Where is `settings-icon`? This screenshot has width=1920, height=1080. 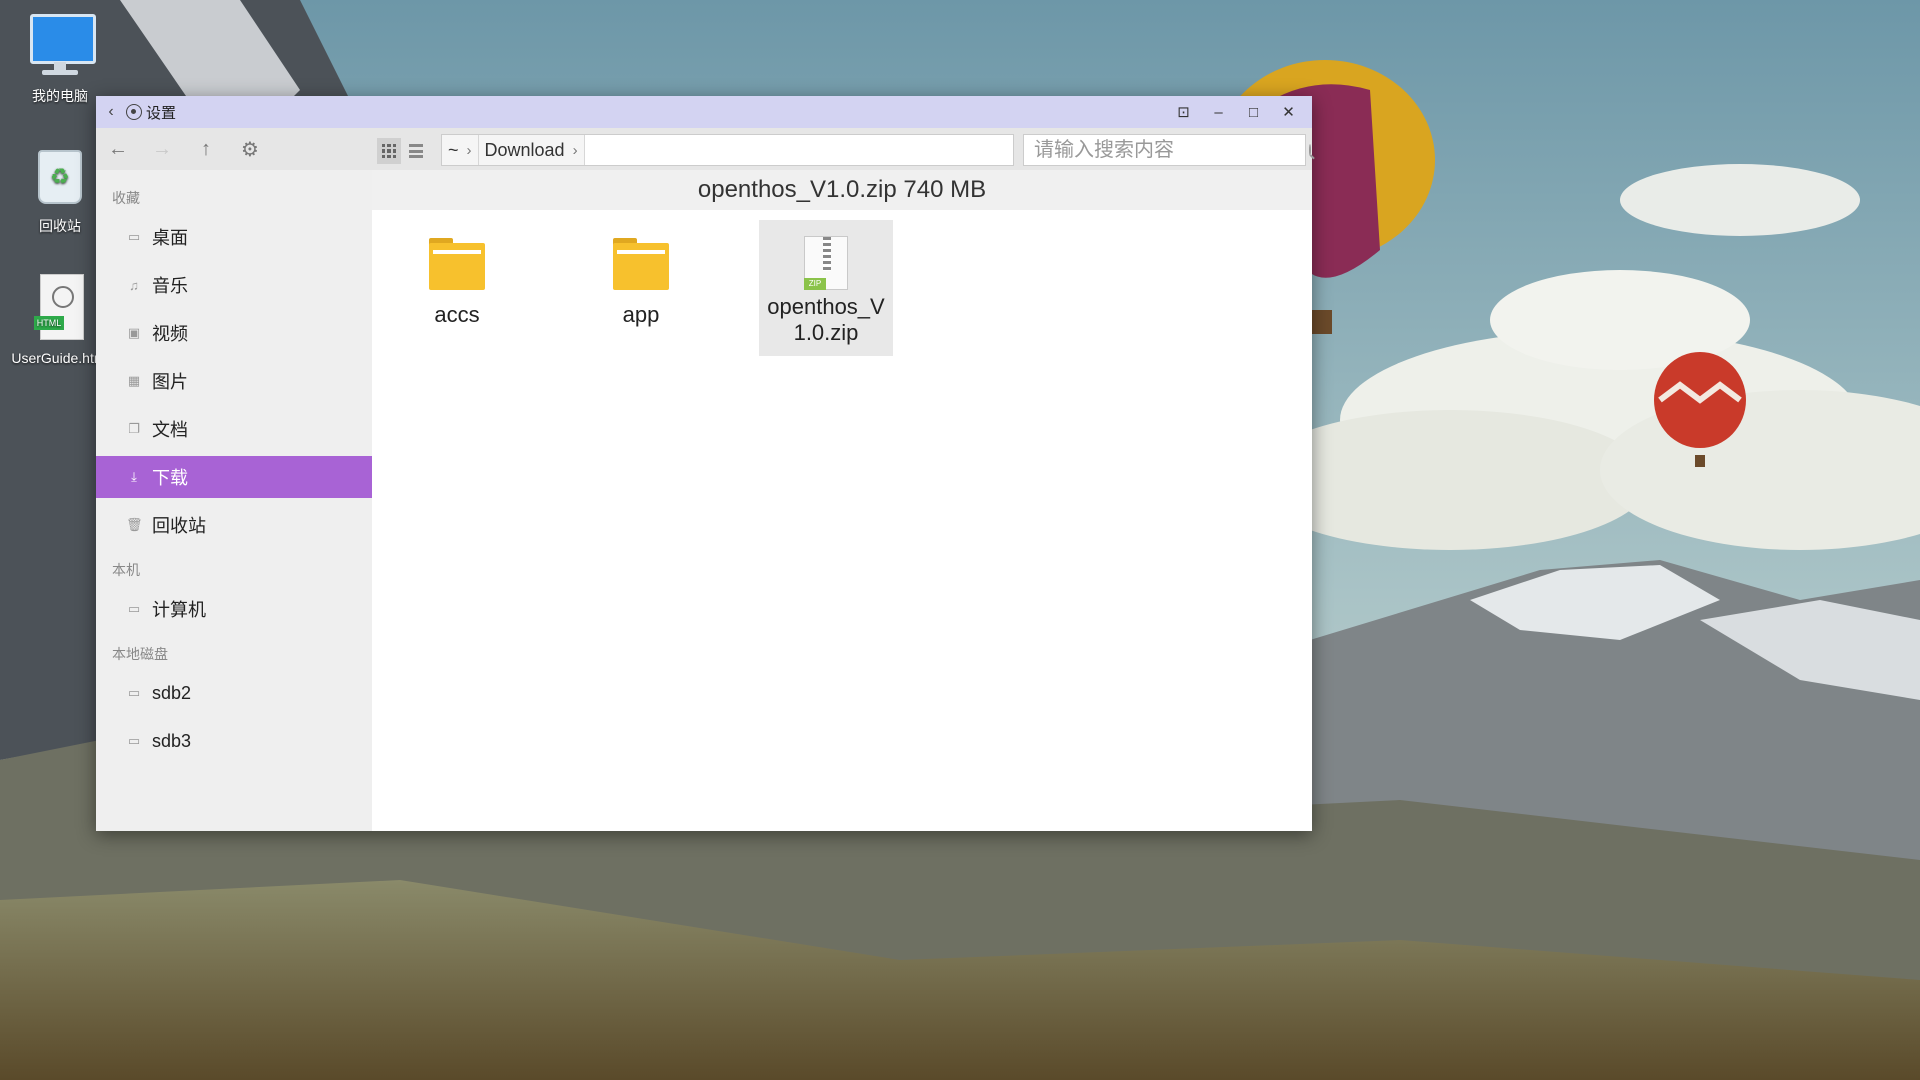
settings-icon is located at coordinates (134, 112).